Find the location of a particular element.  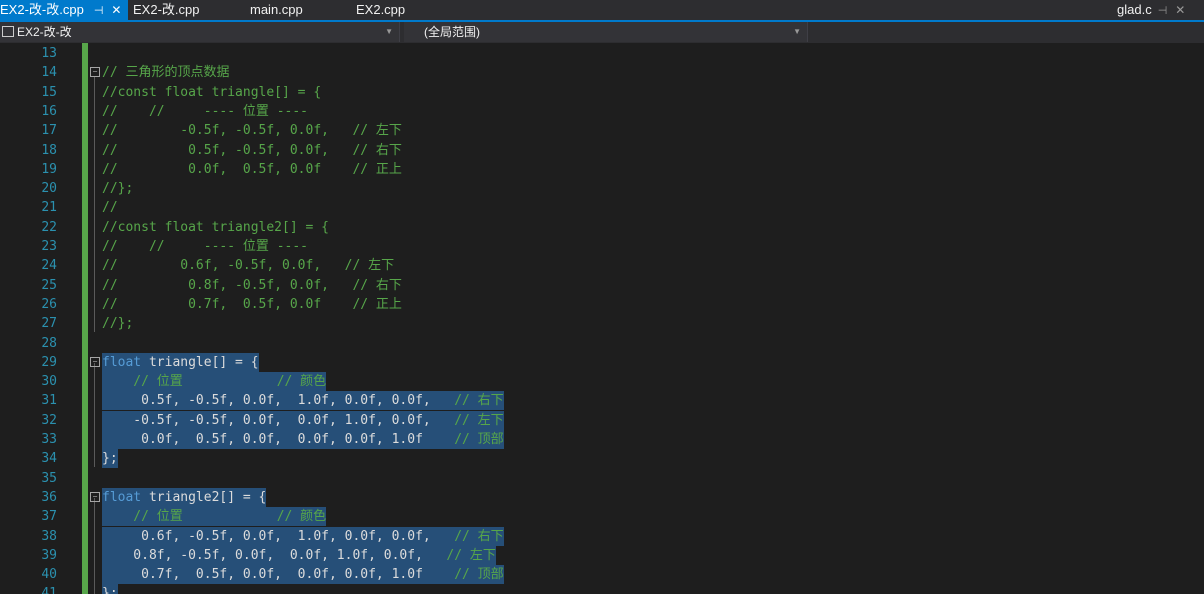

code-segment: triangle[] = { is located at coordinates (200, 362).